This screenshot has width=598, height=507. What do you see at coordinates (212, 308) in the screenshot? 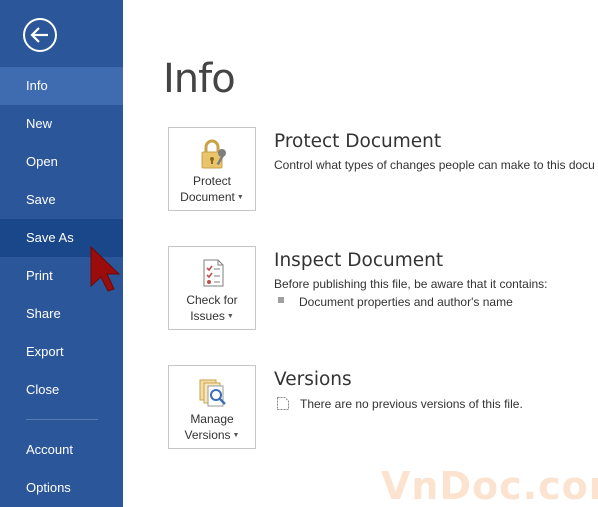
I see `check-for-issues-label: Check for Issues ▼` at bounding box center [212, 308].